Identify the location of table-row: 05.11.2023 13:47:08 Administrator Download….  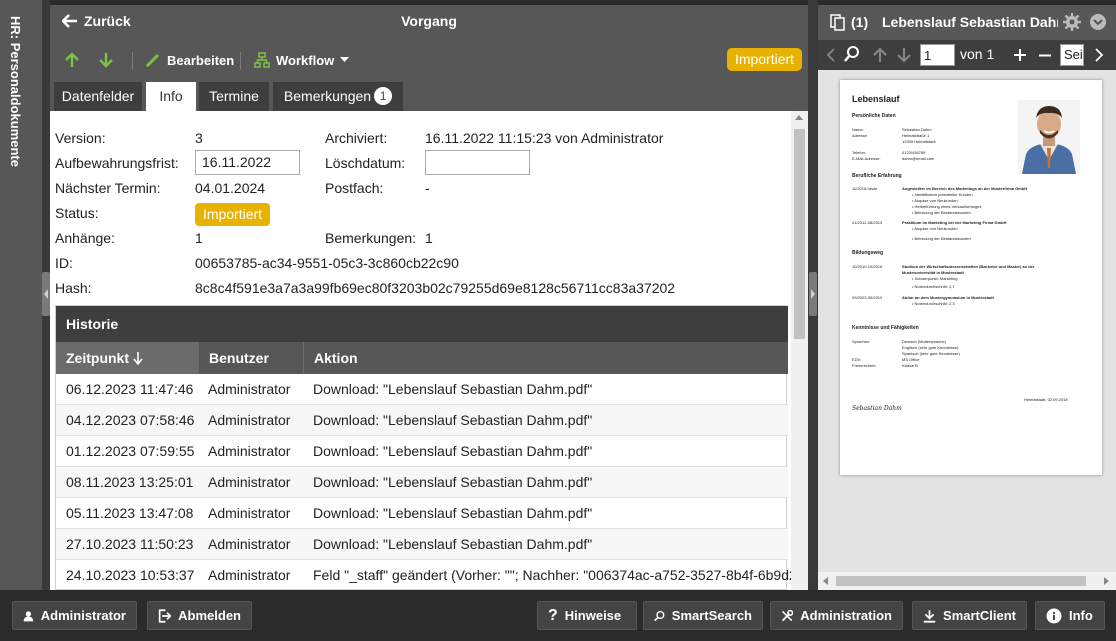
(422, 513).